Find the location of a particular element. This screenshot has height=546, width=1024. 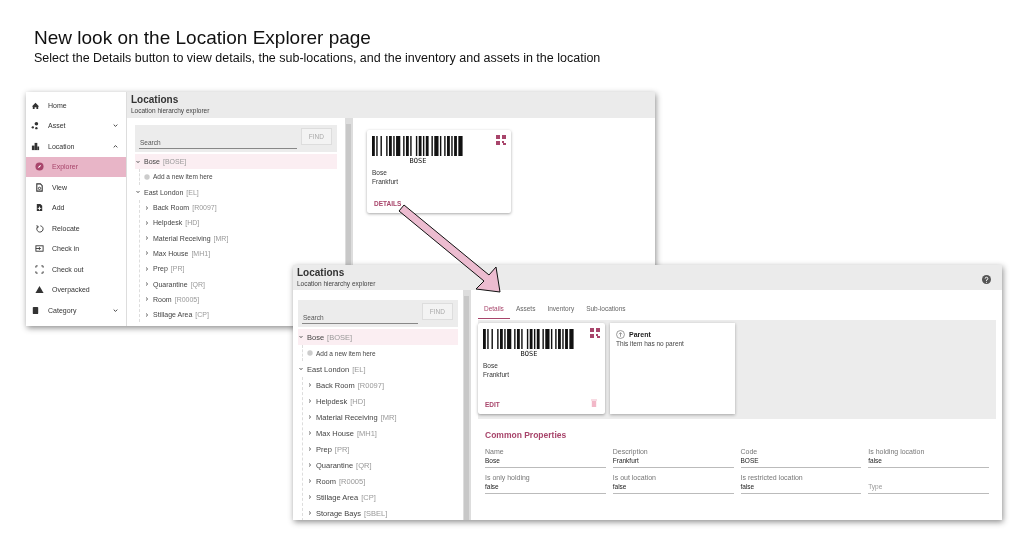

compass-icon is located at coordinates (39, 167).